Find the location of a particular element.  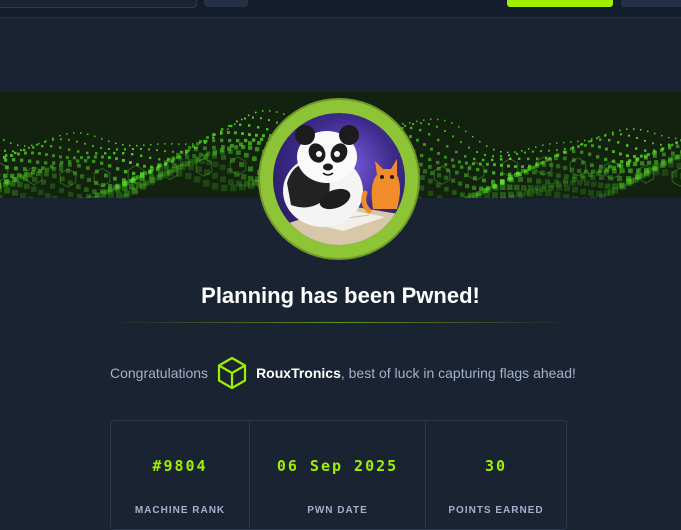

notifications-button is located at coordinates (226, 3).